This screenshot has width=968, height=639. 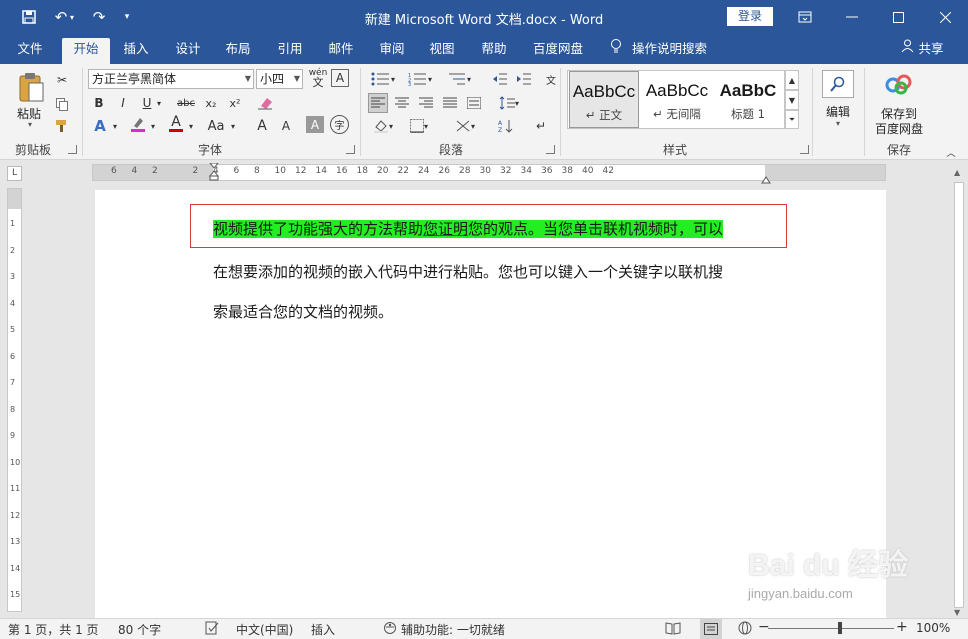 I want to click on sort-icon: AZ, so click(x=506, y=126).